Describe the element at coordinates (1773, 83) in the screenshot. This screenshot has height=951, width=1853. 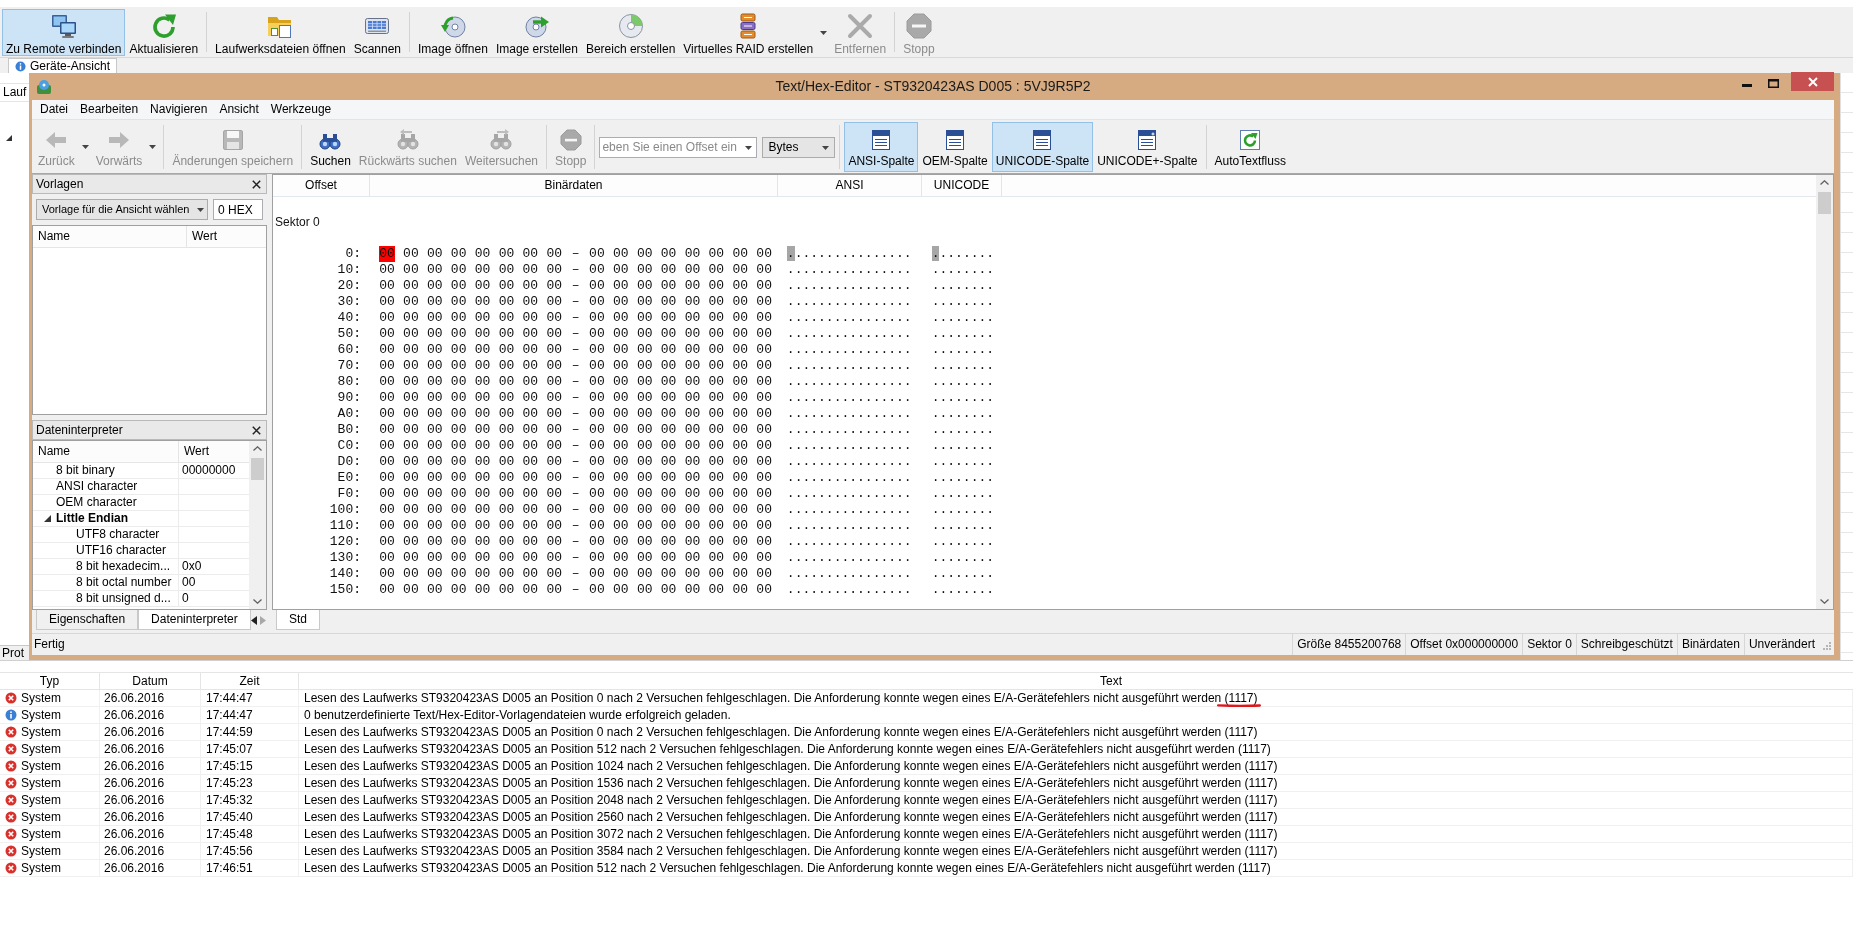
I see `maximize-icon` at that location.